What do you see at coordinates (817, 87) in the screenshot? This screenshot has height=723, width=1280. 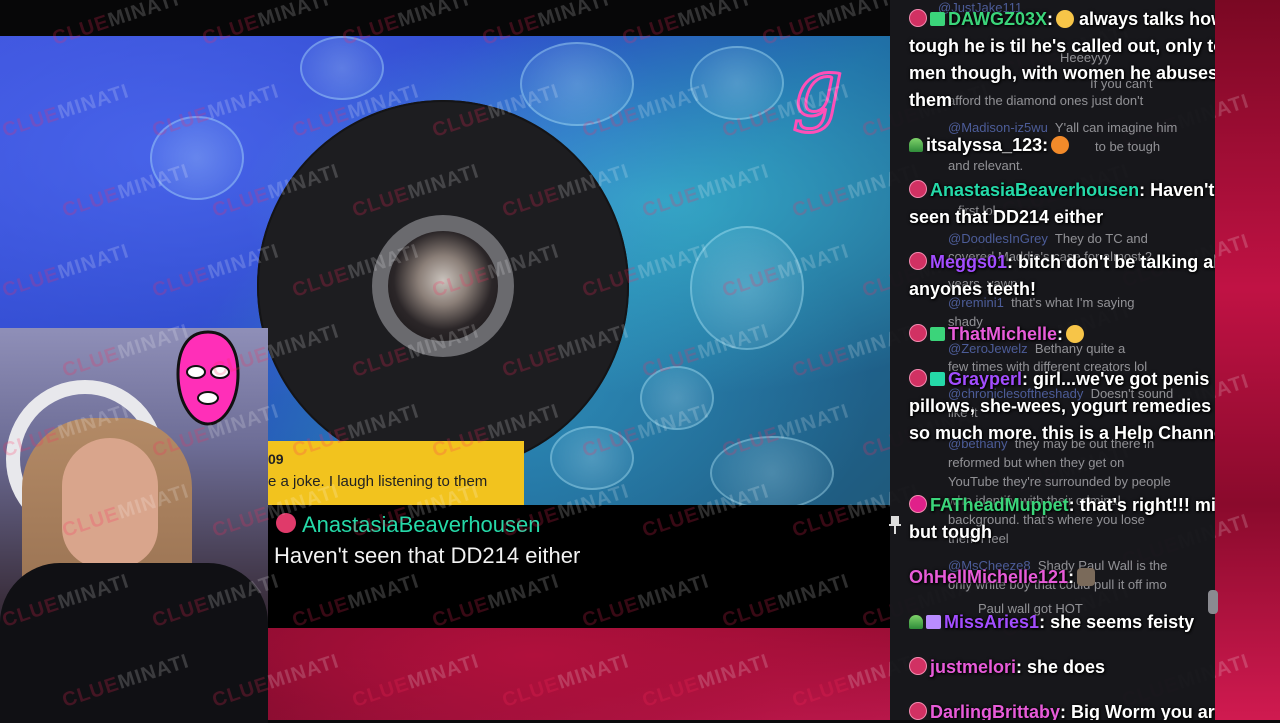 I see `script-logo: g` at bounding box center [817, 87].